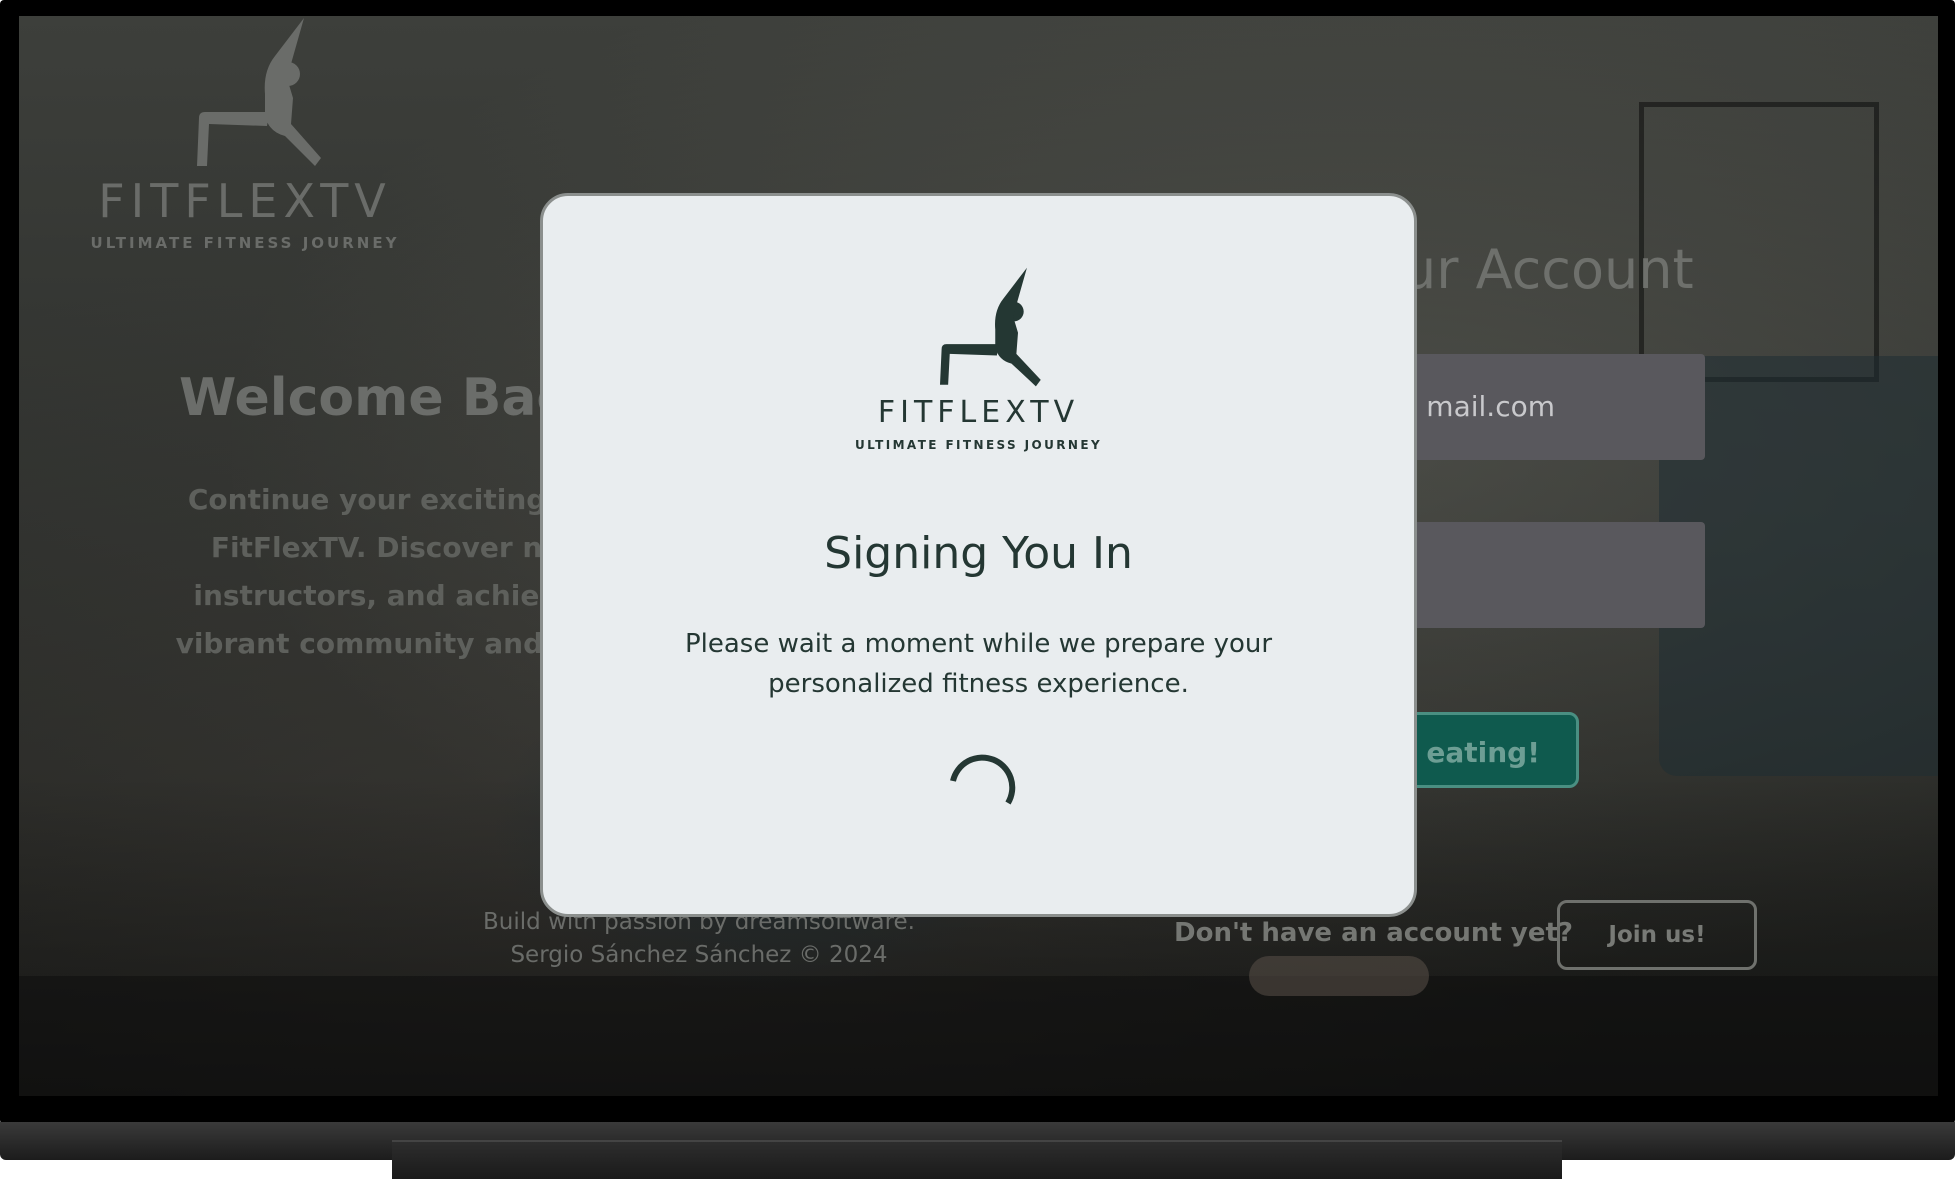  What do you see at coordinates (373, 398) in the screenshot?
I see `welcome-title: Welcome Bac` at bounding box center [373, 398].